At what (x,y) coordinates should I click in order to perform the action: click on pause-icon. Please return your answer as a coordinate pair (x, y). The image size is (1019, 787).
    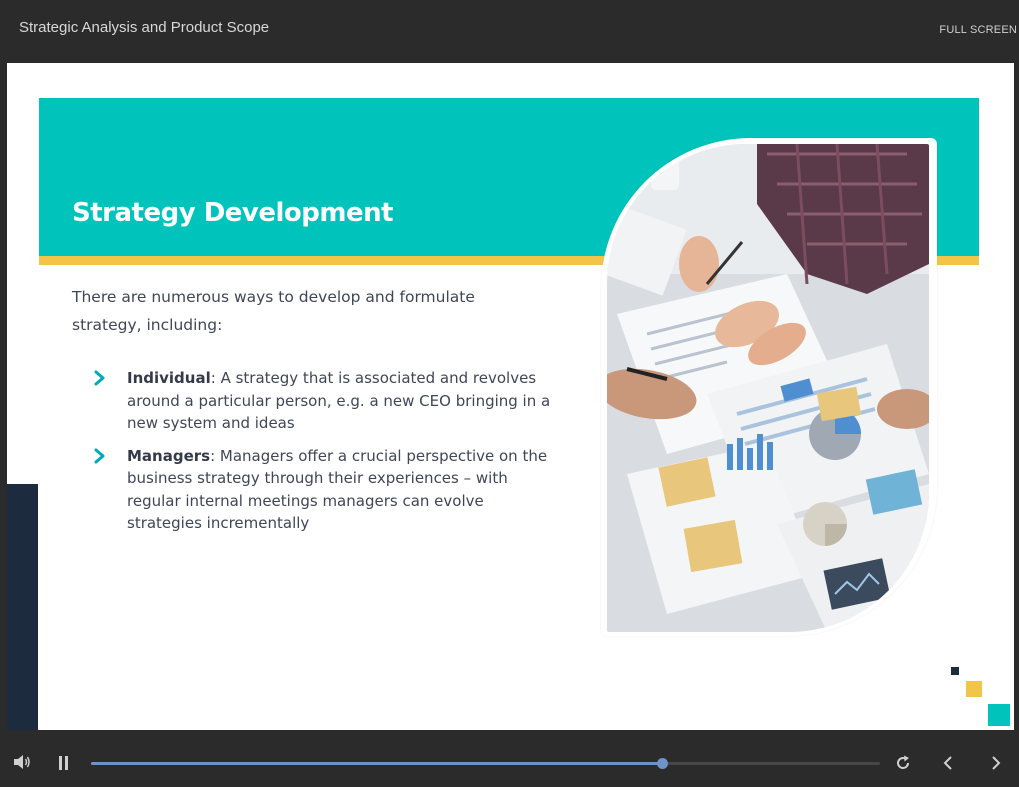
    Looking at the image, I should click on (64, 763).